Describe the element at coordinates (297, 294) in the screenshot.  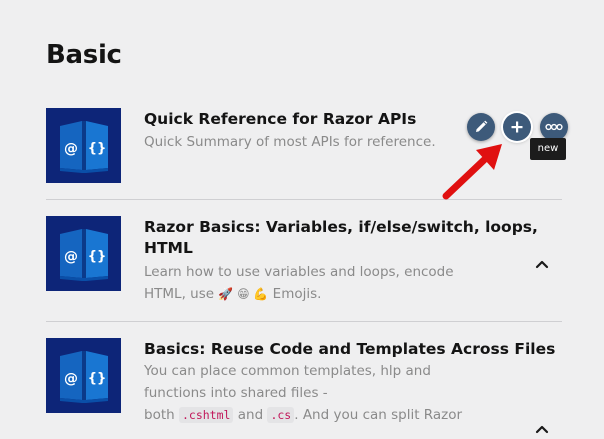
I see `item-description-text: Emojis.` at that location.